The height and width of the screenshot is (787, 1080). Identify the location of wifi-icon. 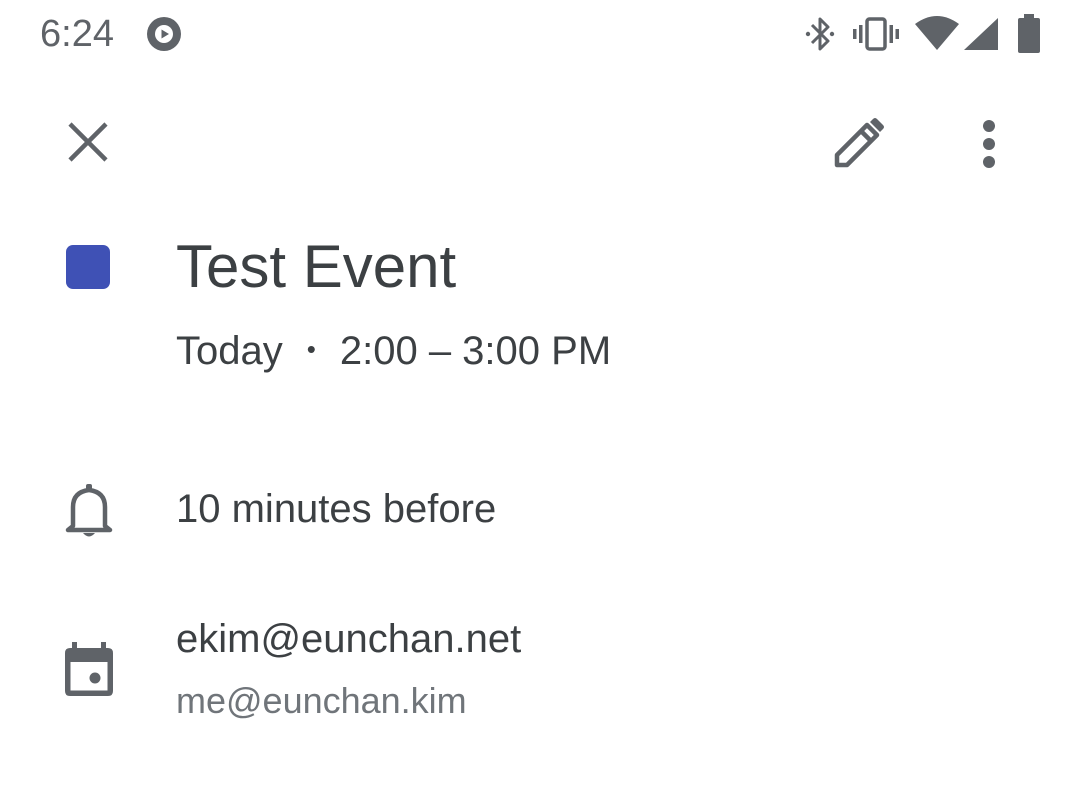
(937, 33).